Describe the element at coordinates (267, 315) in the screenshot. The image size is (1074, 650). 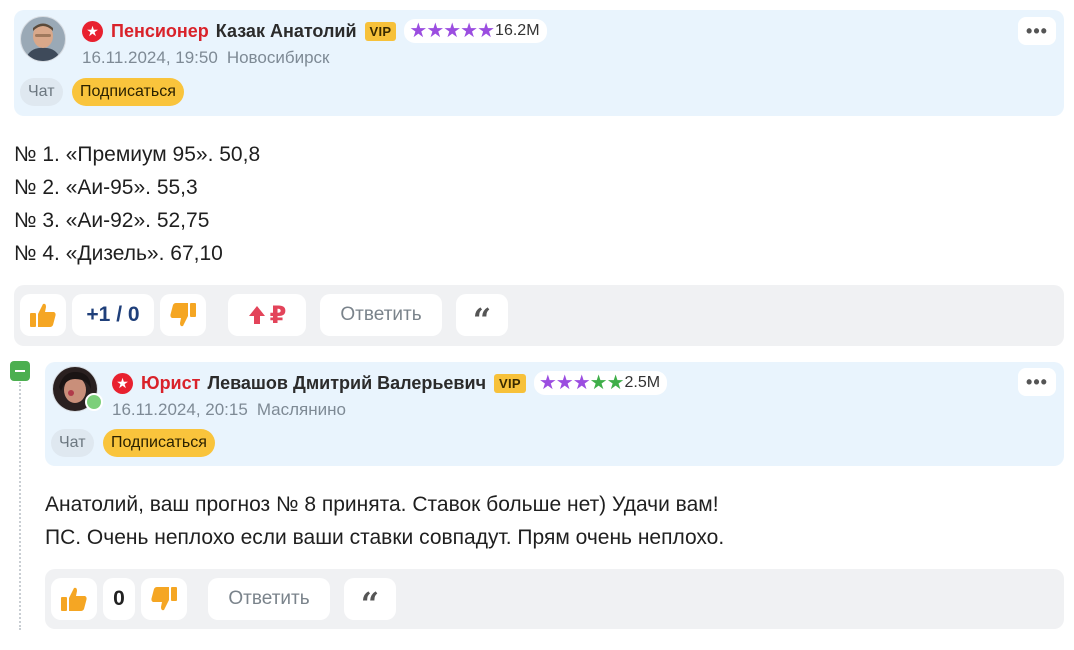
I see `tip-button: ₽` at that location.